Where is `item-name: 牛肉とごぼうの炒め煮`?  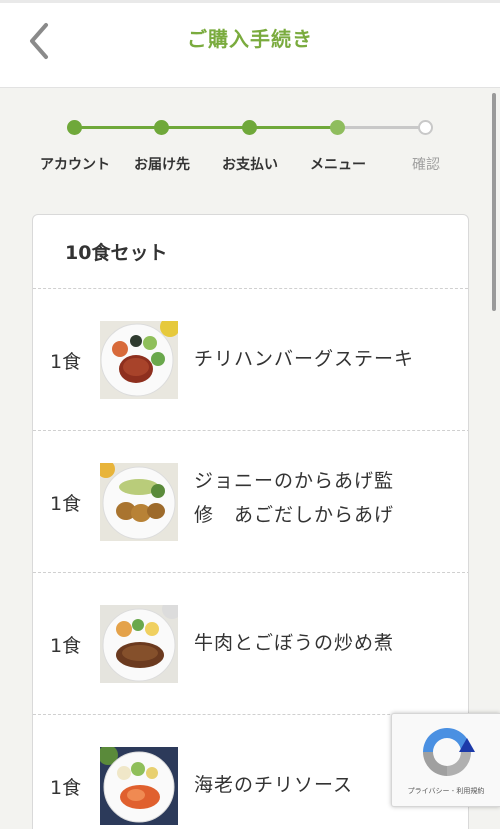 item-name: 牛肉とごぼうの炒め煮 is located at coordinates (294, 643).